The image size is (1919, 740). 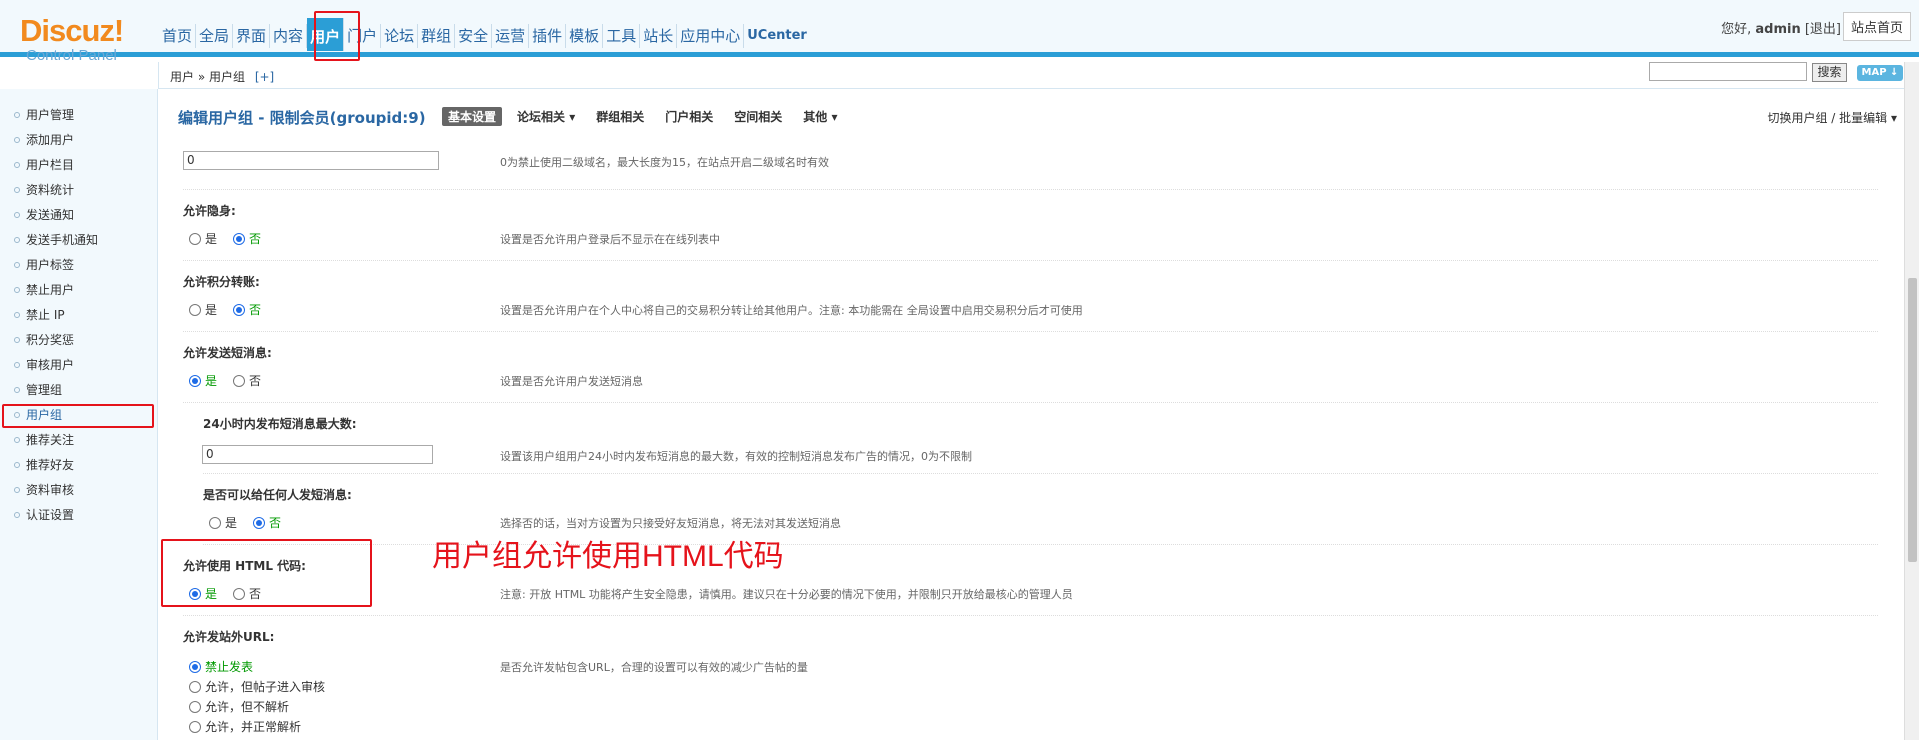 What do you see at coordinates (203, 238) in the screenshot?
I see `invisible-yes-radio: 是` at bounding box center [203, 238].